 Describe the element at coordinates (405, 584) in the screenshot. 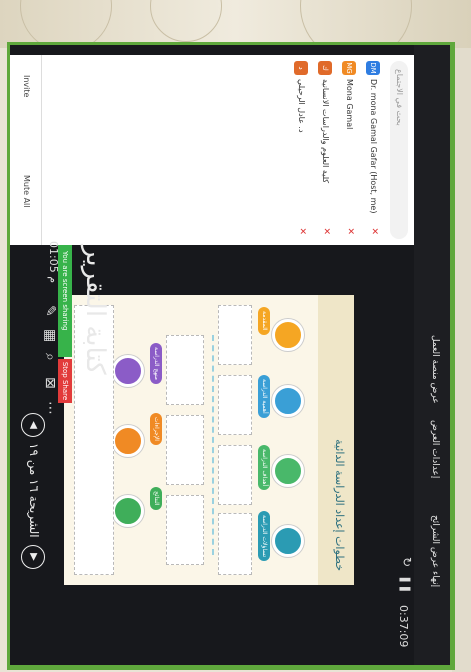

I see `pause-icon: ❚❚` at that location.